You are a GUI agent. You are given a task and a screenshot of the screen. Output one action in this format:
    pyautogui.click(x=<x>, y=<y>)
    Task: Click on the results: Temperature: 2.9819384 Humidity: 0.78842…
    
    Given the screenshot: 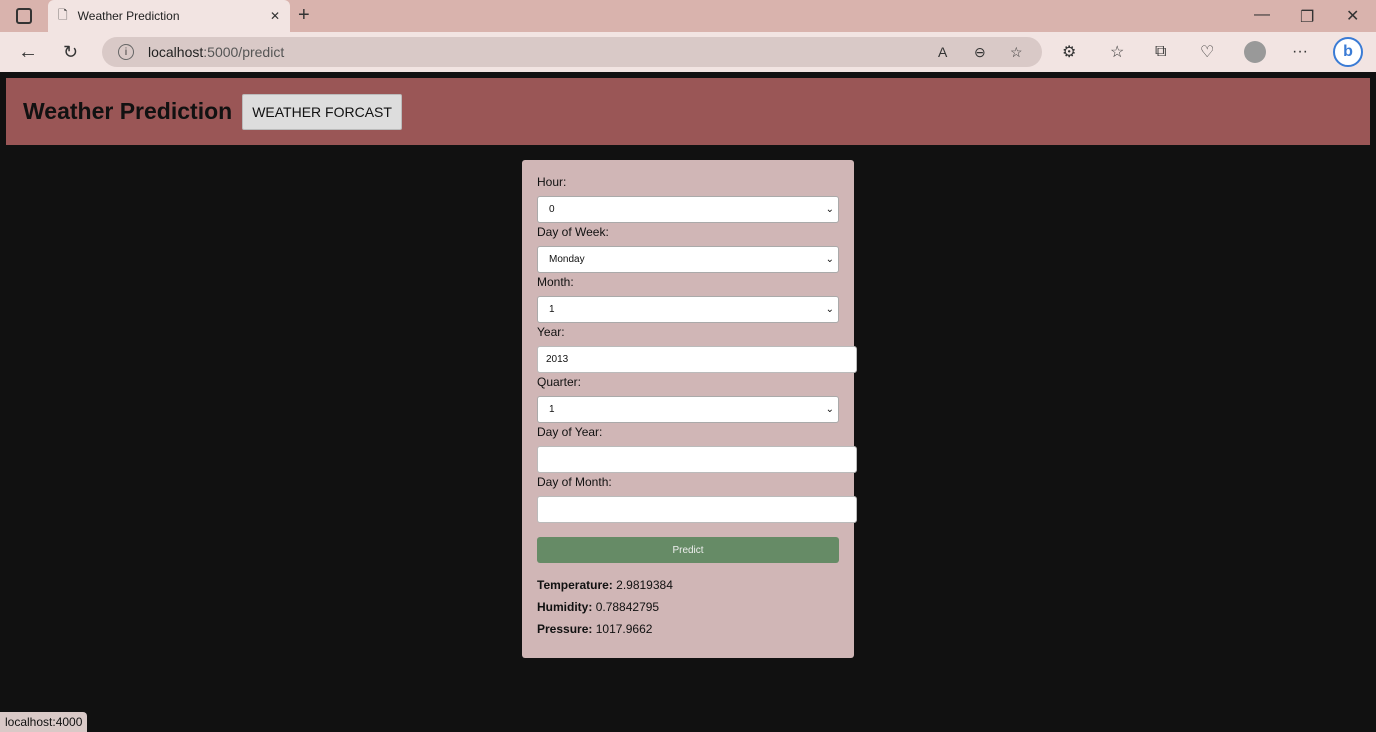 What is the action you would take?
    pyautogui.click(x=688, y=607)
    